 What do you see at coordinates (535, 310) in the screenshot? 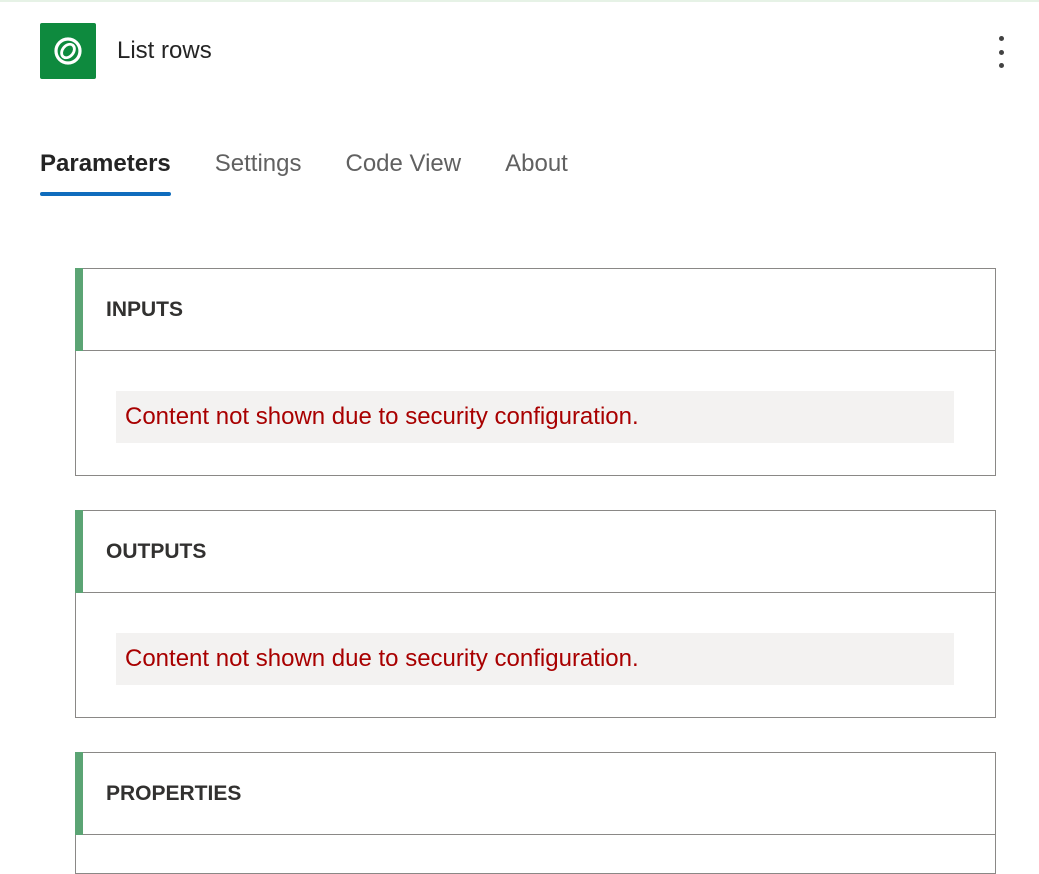
I see `inputs-section-header: INPUTS` at bounding box center [535, 310].